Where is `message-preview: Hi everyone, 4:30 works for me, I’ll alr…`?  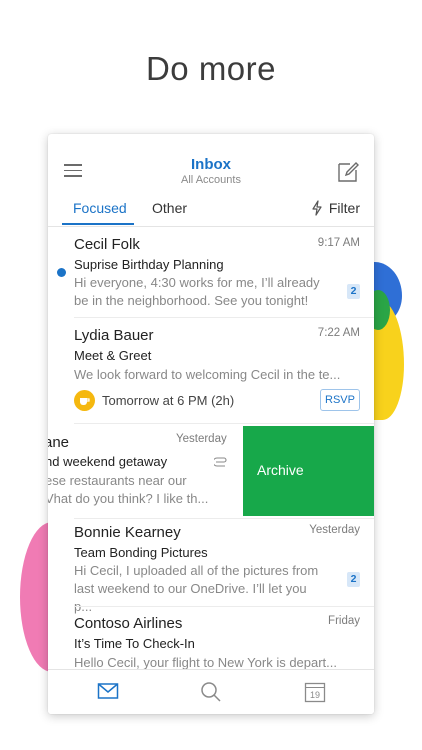 message-preview: Hi everyone, 4:30 works for me, I’ll alr… is located at coordinates (199, 292).